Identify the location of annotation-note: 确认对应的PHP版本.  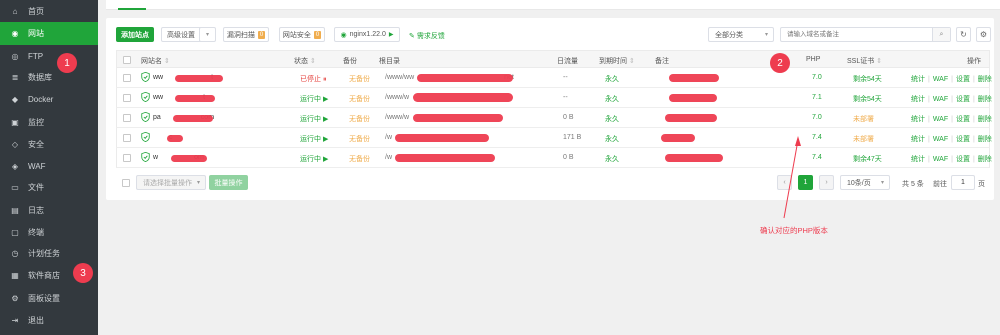
(794, 230).